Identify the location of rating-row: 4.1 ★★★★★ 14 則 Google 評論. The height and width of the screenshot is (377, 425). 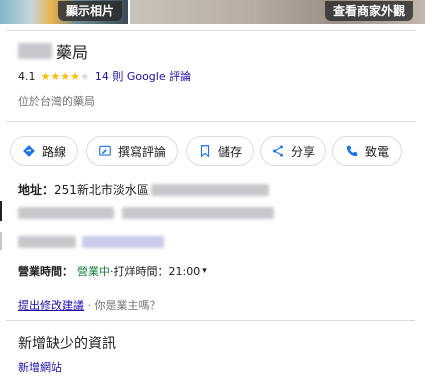
(104, 76).